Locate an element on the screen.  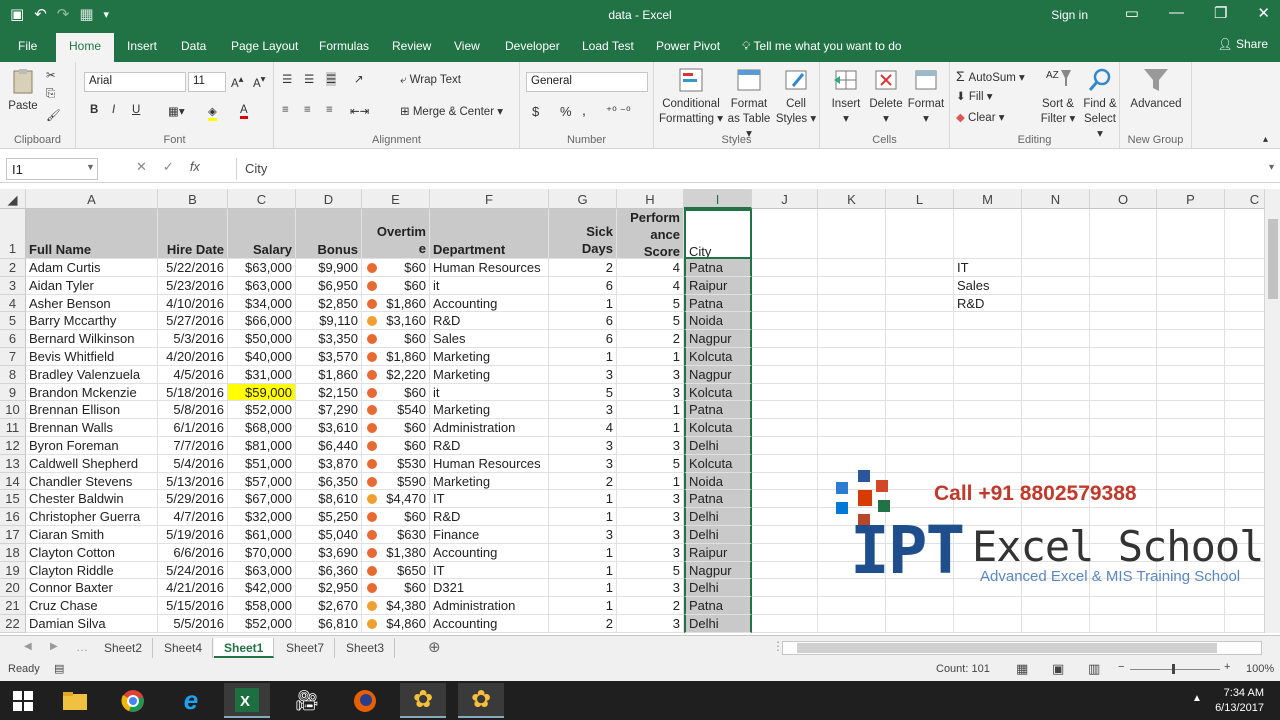
page-break-view-icon: ▥ is located at coordinates (1094, 669).